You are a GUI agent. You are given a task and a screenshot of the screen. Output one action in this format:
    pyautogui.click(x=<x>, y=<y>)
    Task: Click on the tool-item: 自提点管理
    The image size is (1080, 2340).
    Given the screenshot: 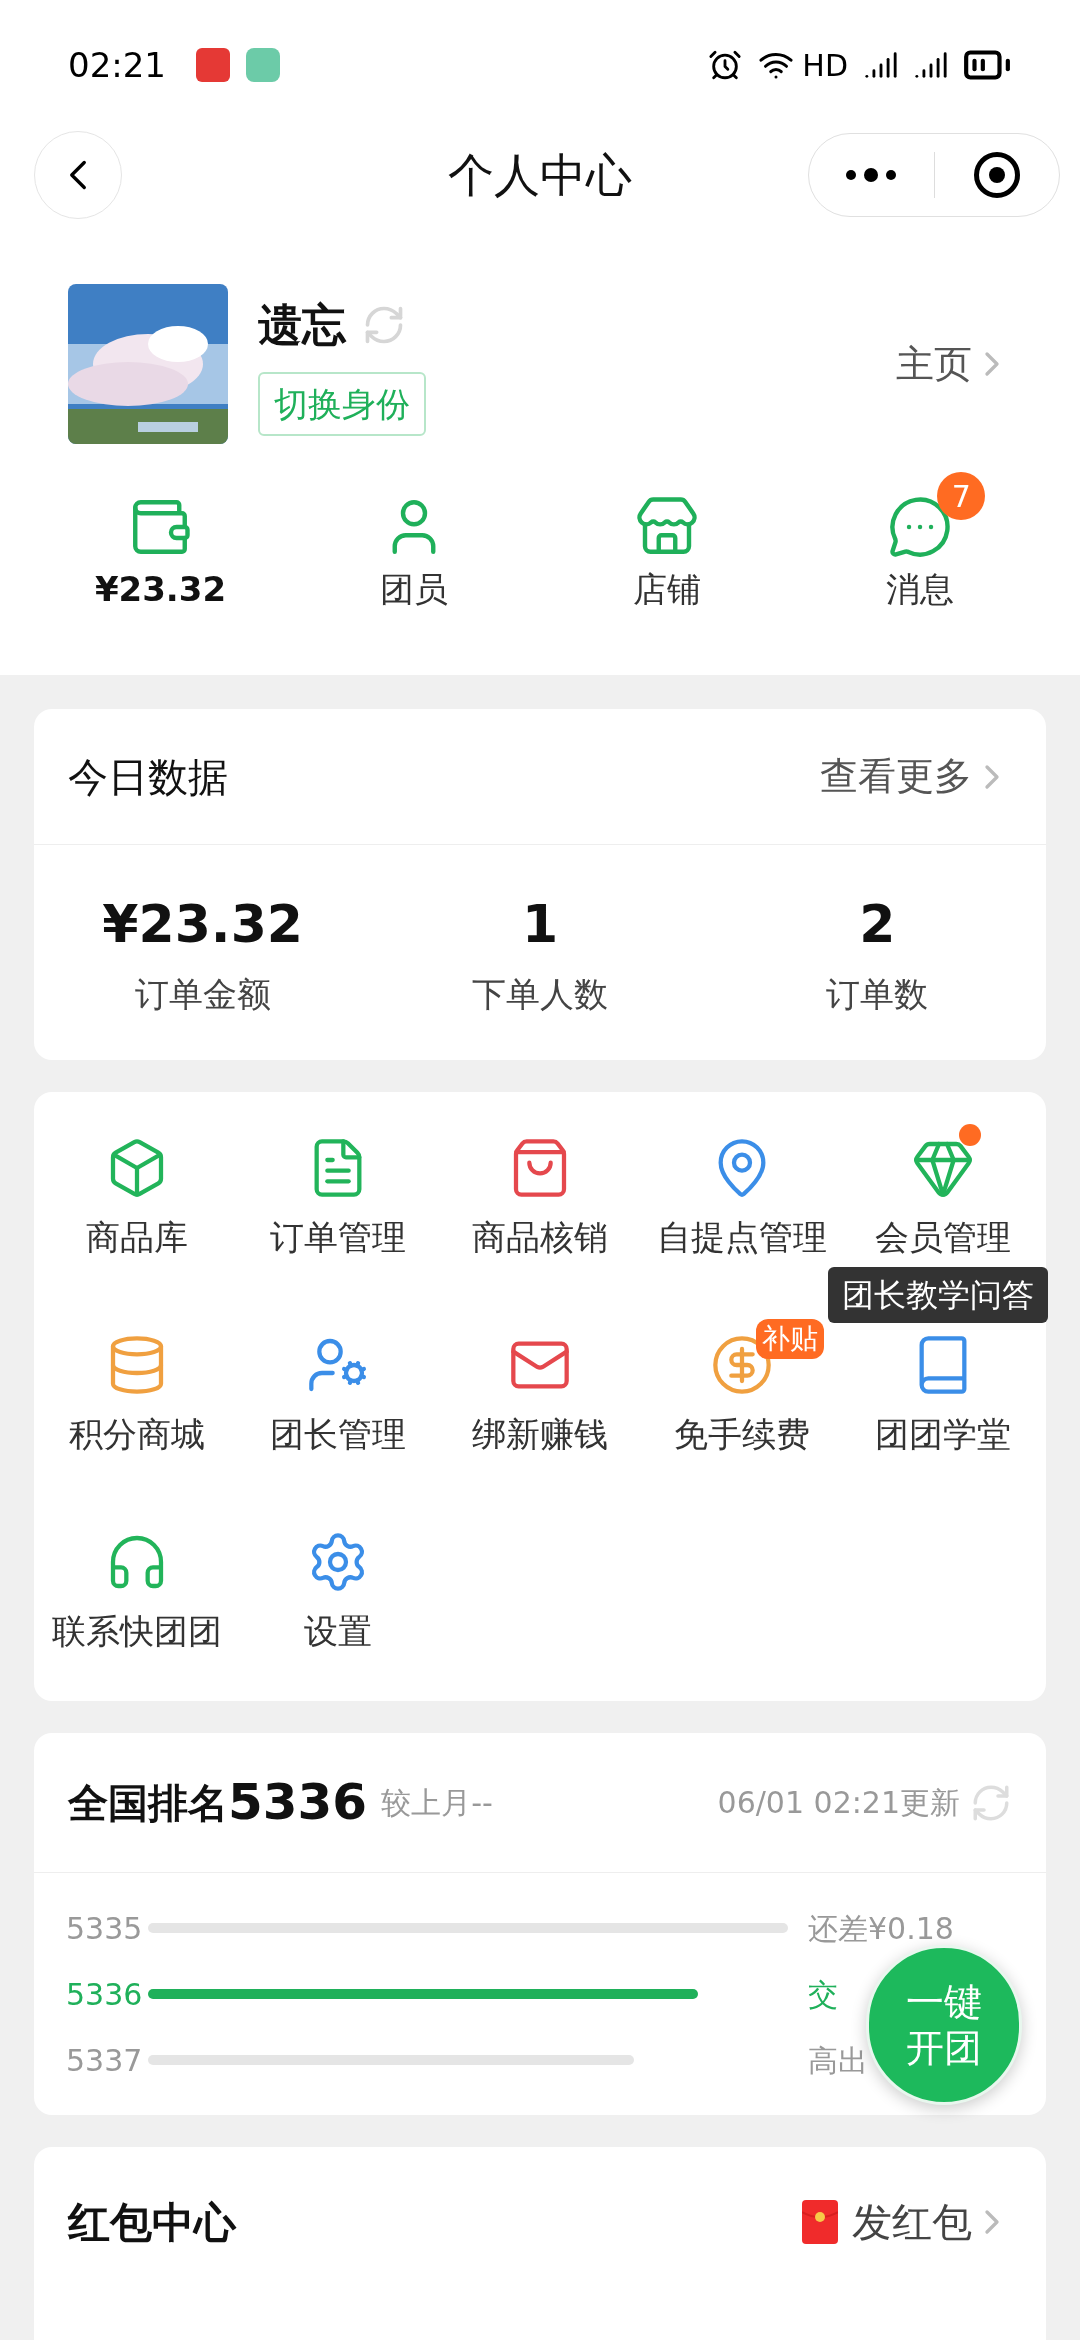 What is the action you would take?
    pyautogui.click(x=741, y=1199)
    